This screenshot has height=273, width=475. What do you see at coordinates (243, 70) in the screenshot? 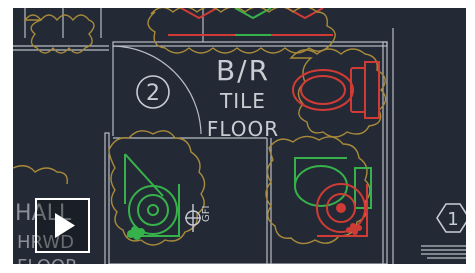
I see `room-name-label: B/R` at bounding box center [243, 70].